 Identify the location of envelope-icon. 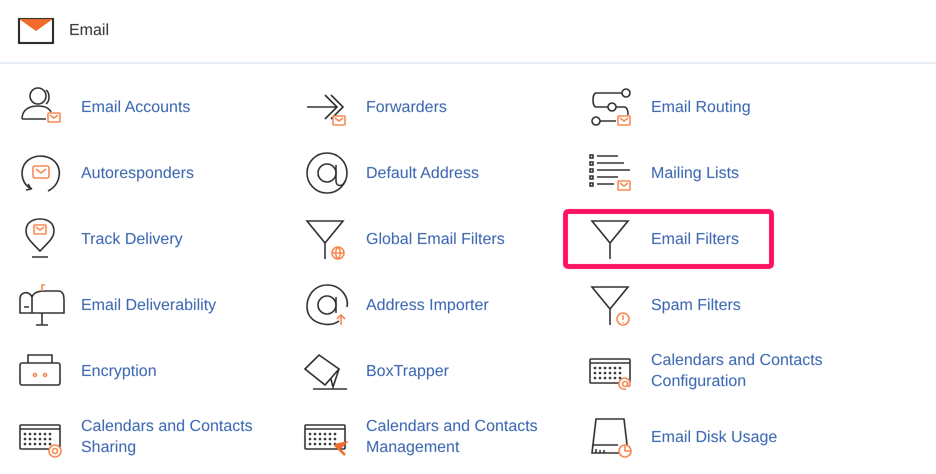
(36, 31).